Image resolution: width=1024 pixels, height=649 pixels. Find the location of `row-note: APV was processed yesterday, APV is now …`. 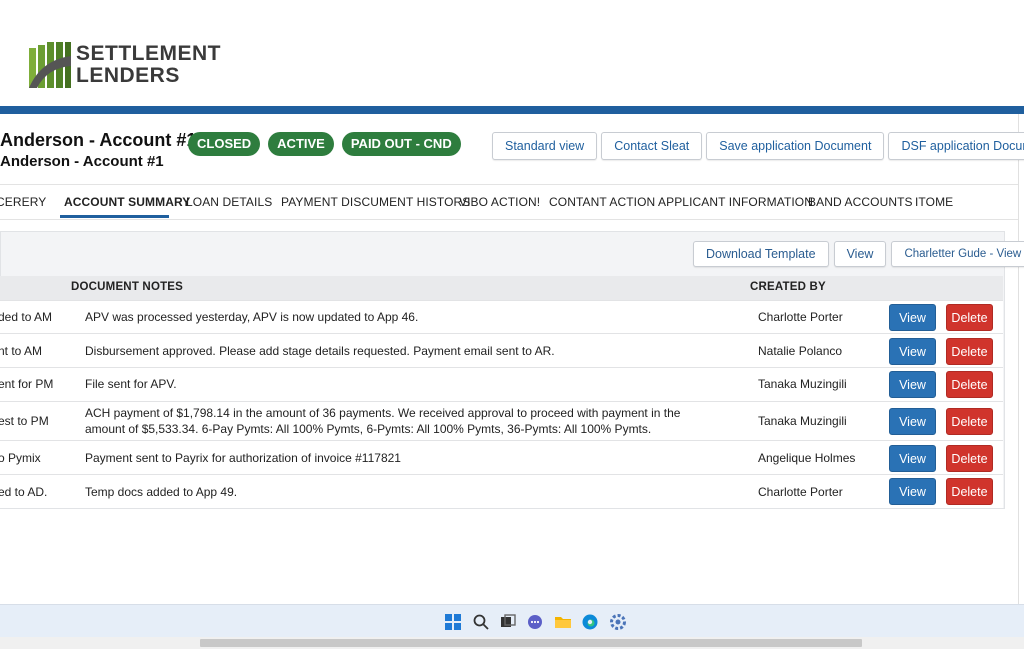

row-note: APV was processed yesterday, APV is now … is located at coordinates (252, 317).